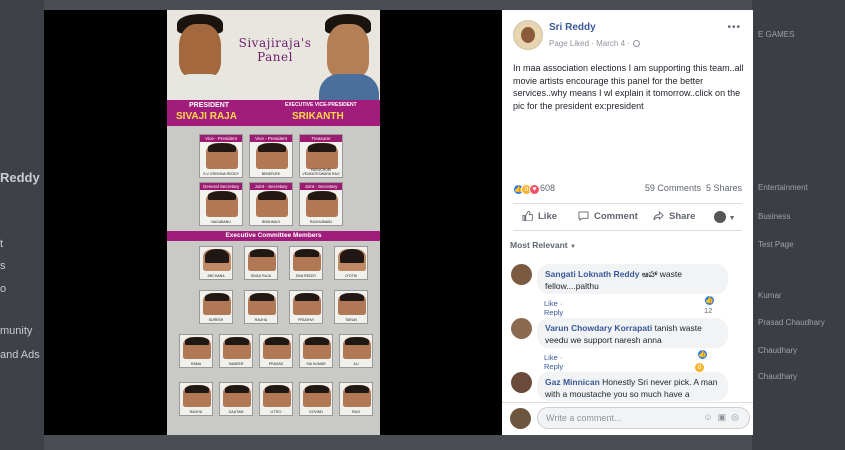 The height and width of the screenshot is (450, 845). I want to click on bg-fragment: Chaudhary, so click(778, 376).